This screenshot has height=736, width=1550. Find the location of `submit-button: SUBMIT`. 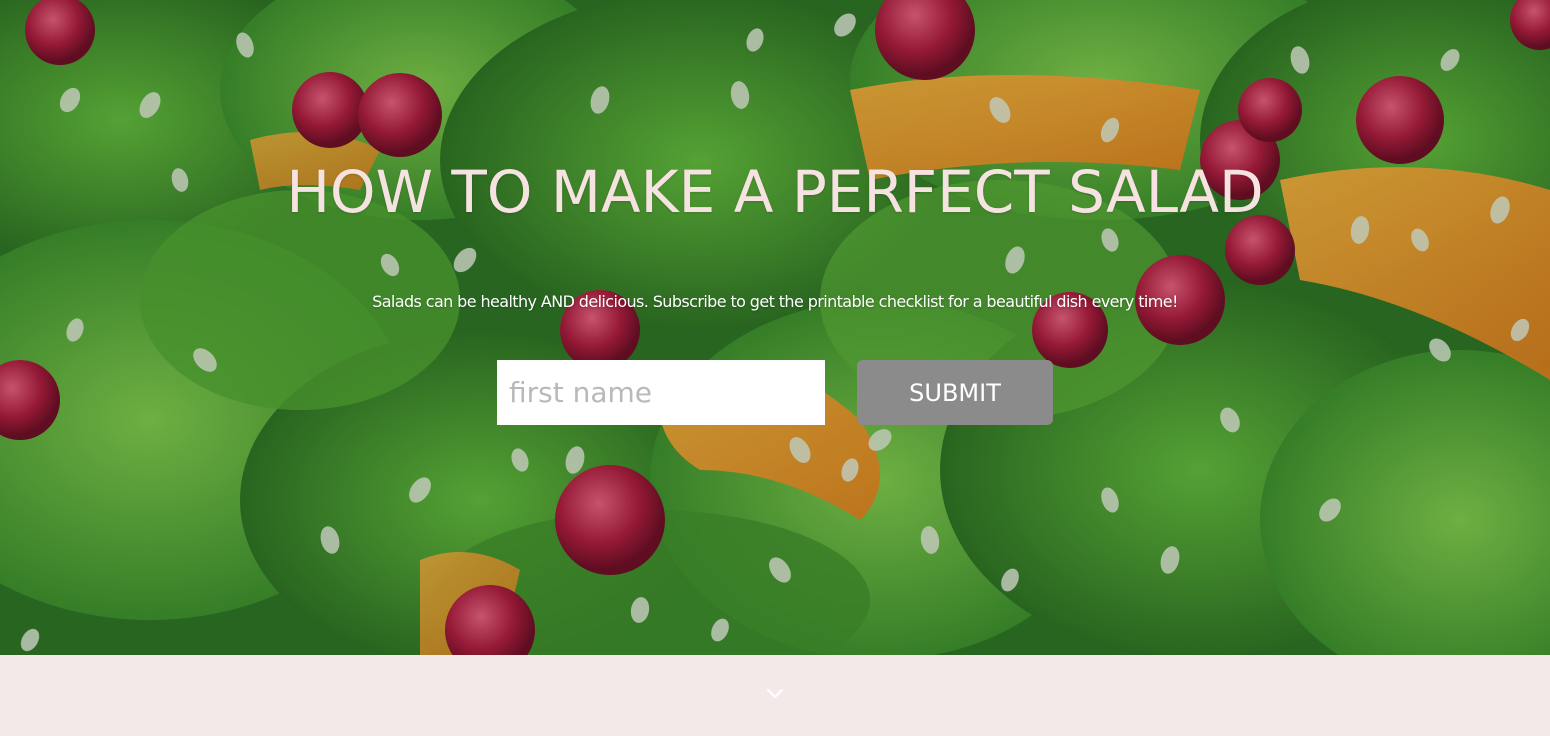

submit-button: SUBMIT is located at coordinates (955, 392).